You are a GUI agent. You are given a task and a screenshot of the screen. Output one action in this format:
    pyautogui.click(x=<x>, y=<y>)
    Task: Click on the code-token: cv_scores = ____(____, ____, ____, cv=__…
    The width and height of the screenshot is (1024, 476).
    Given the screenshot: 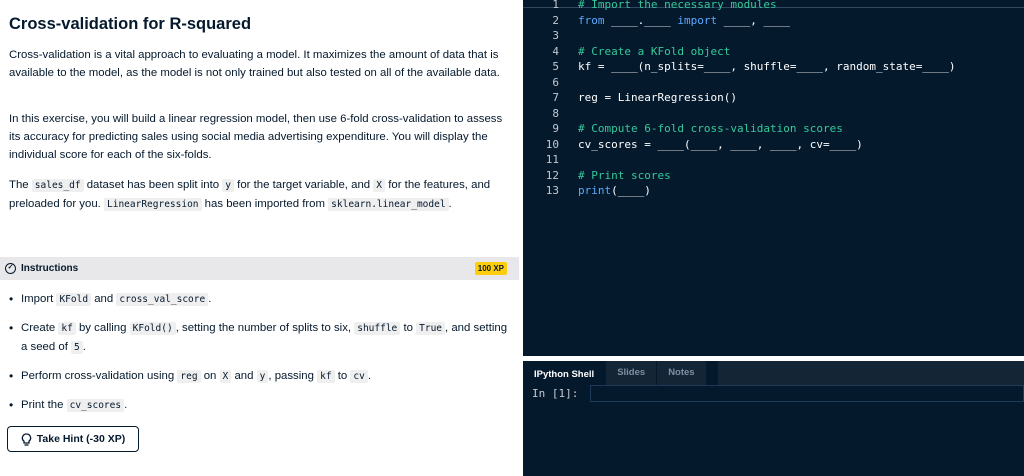 What is the action you would take?
    pyautogui.click(x=720, y=144)
    